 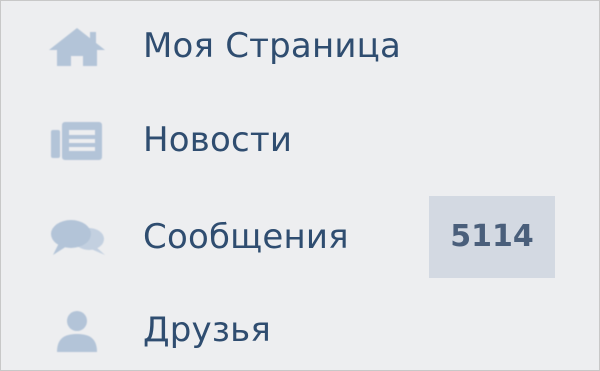 I want to click on menu-item-label: Сообщения, so click(x=246, y=237).